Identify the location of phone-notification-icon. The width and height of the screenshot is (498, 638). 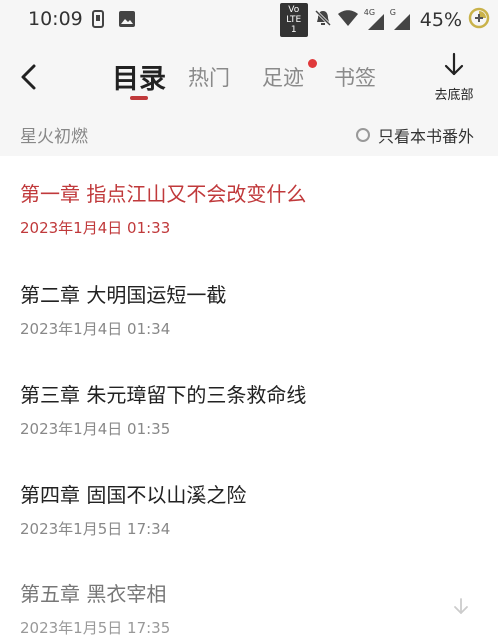
(98, 21).